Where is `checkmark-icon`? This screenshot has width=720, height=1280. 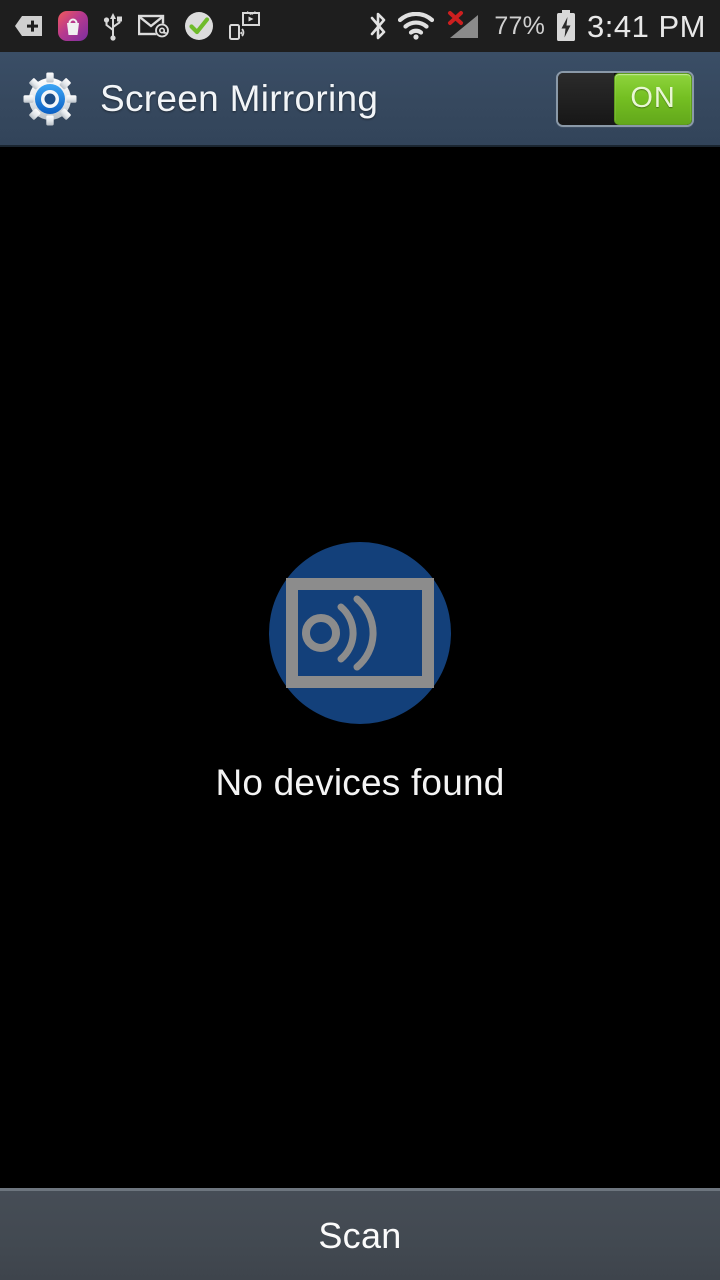
checkmark-icon is located at coordinates (199, 26).